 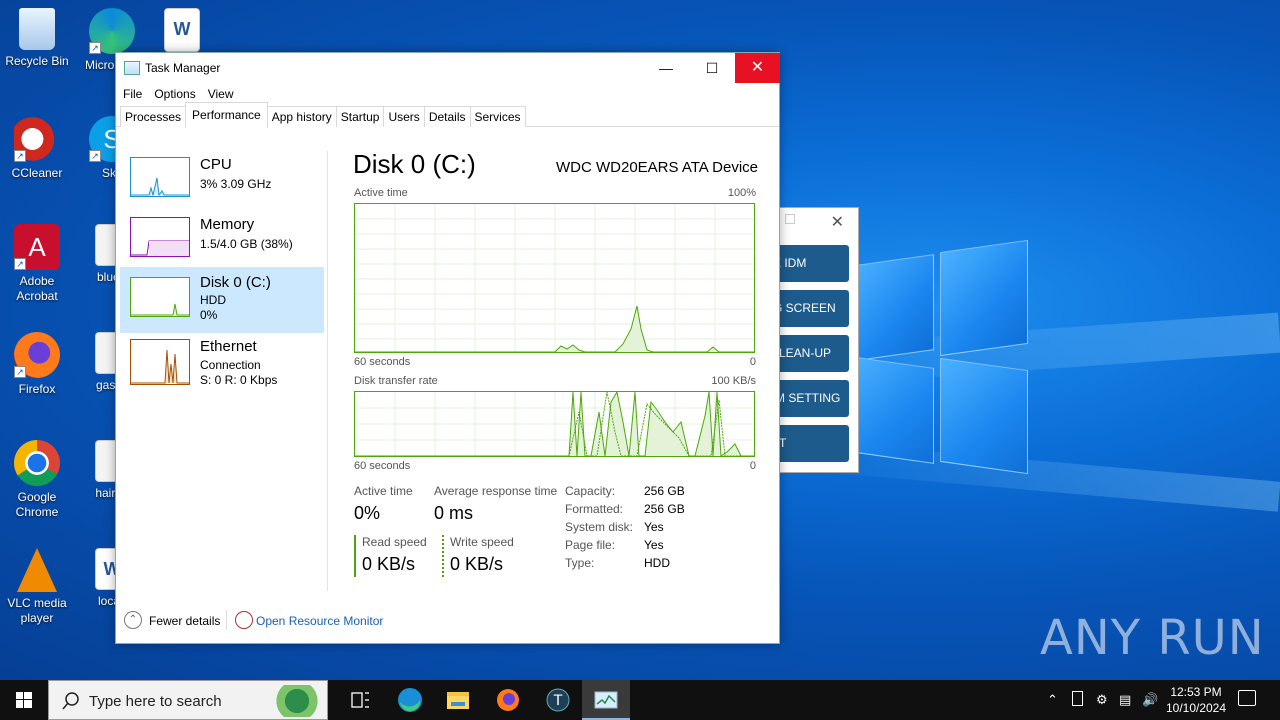 I want to click on prop-system-disk-value: Yes, so click(x=654, y=527).